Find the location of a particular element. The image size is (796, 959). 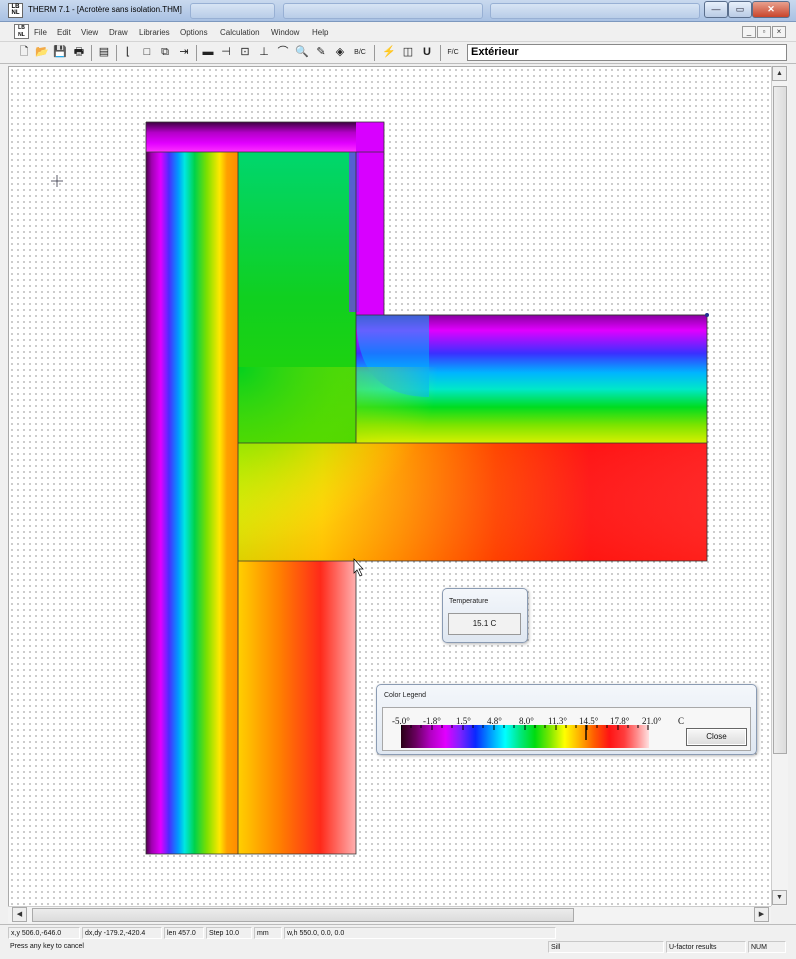

parapet-transition is located at coordinates (354, 232).